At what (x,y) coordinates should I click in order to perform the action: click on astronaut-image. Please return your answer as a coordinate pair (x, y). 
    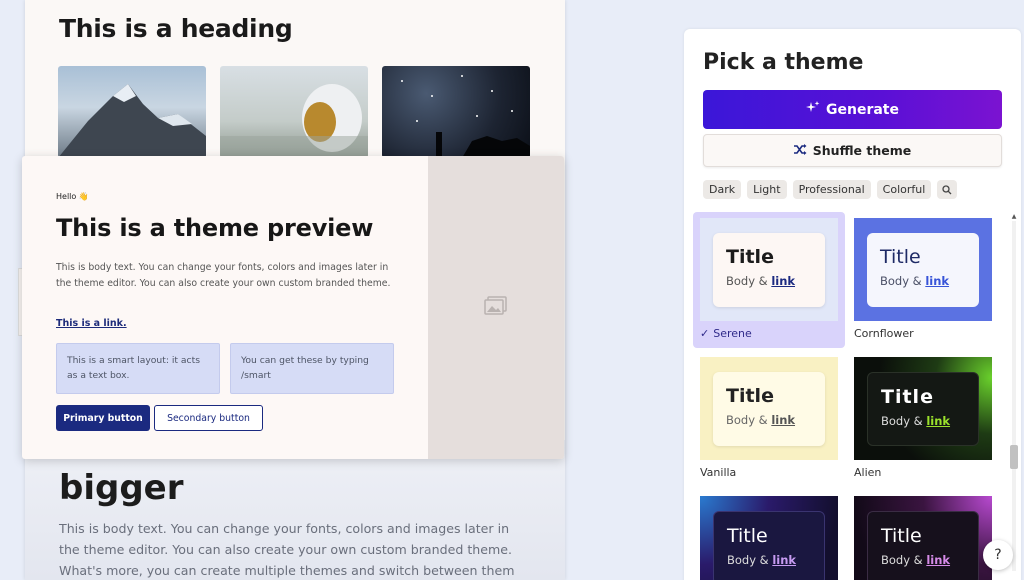
    Looking at the image, I should click on (294, 112).